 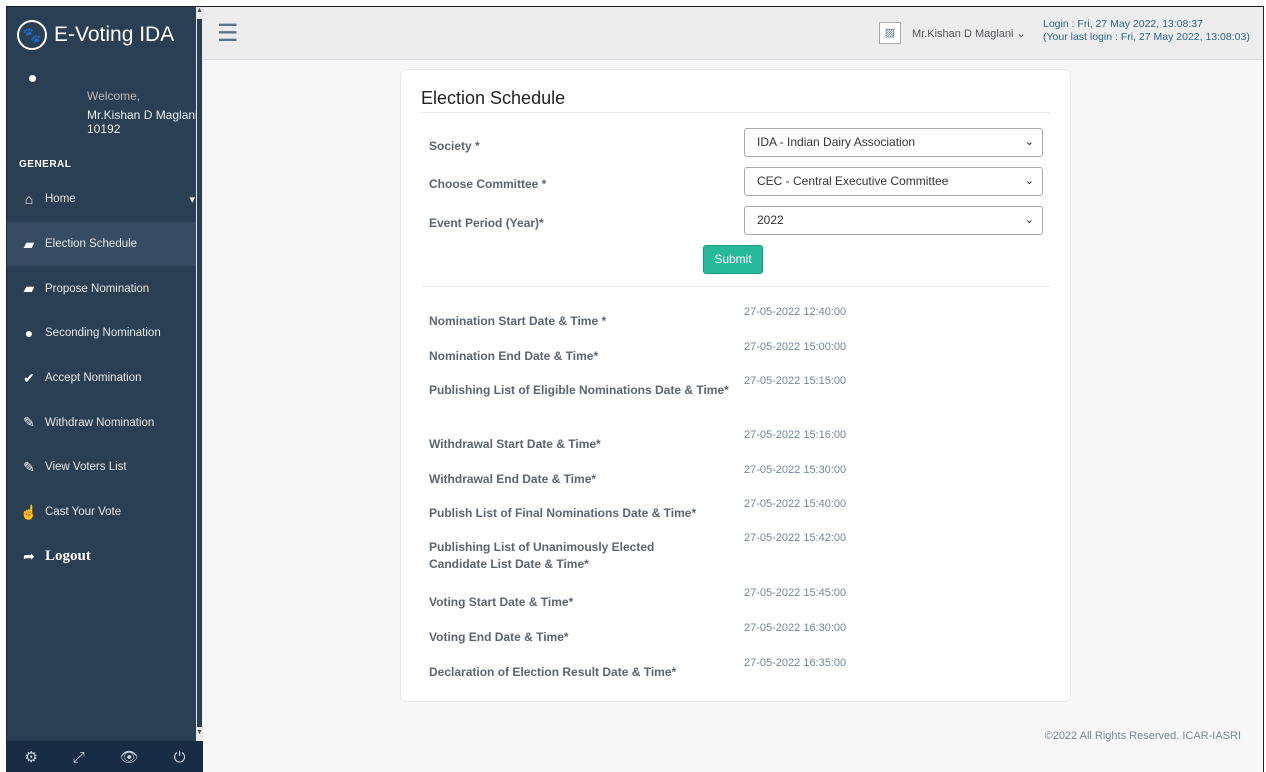 I want to click on schedule-label: Nomination End Date & Time*, so click(x=514, y=356).